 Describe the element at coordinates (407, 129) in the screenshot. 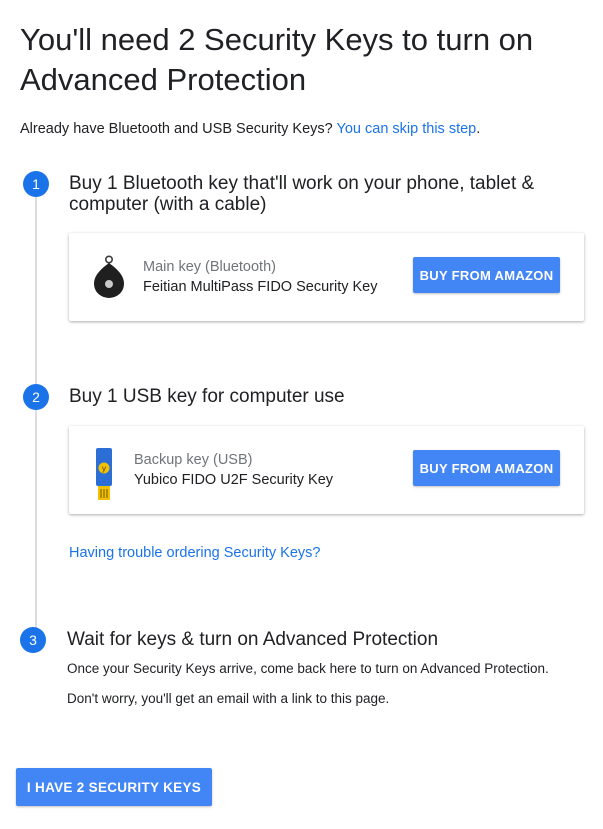

I see `skip-step-link: You can skip this step` at that location.